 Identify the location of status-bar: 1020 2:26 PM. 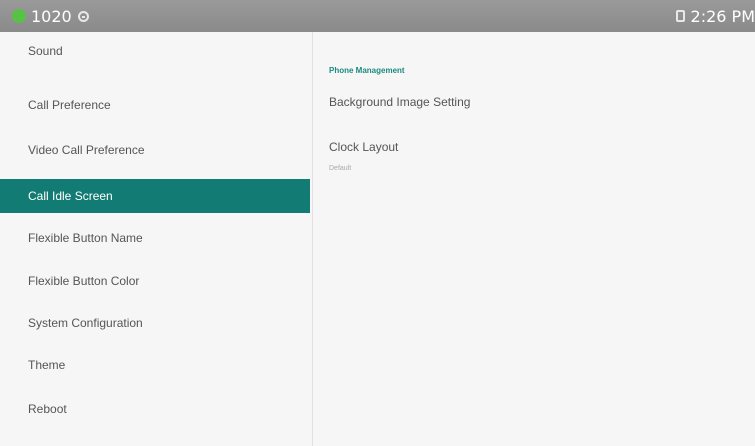
(377, 16).